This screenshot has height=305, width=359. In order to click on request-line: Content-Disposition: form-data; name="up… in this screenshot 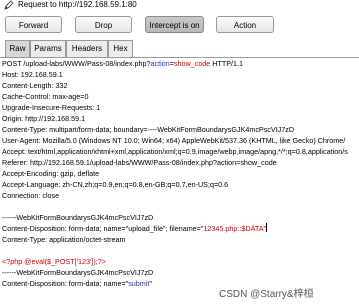, I will do `click(135, 228)`.